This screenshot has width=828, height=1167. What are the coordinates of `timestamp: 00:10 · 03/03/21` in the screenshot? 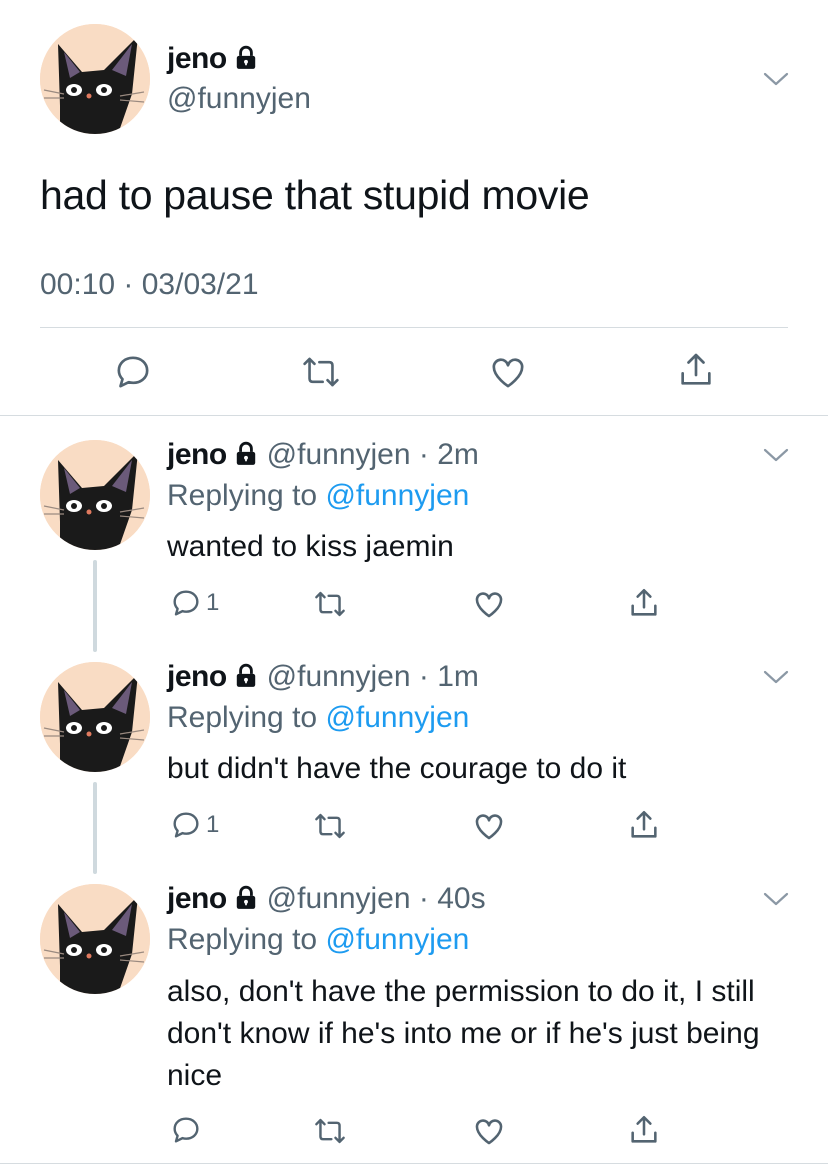 It's located at (149, 285).